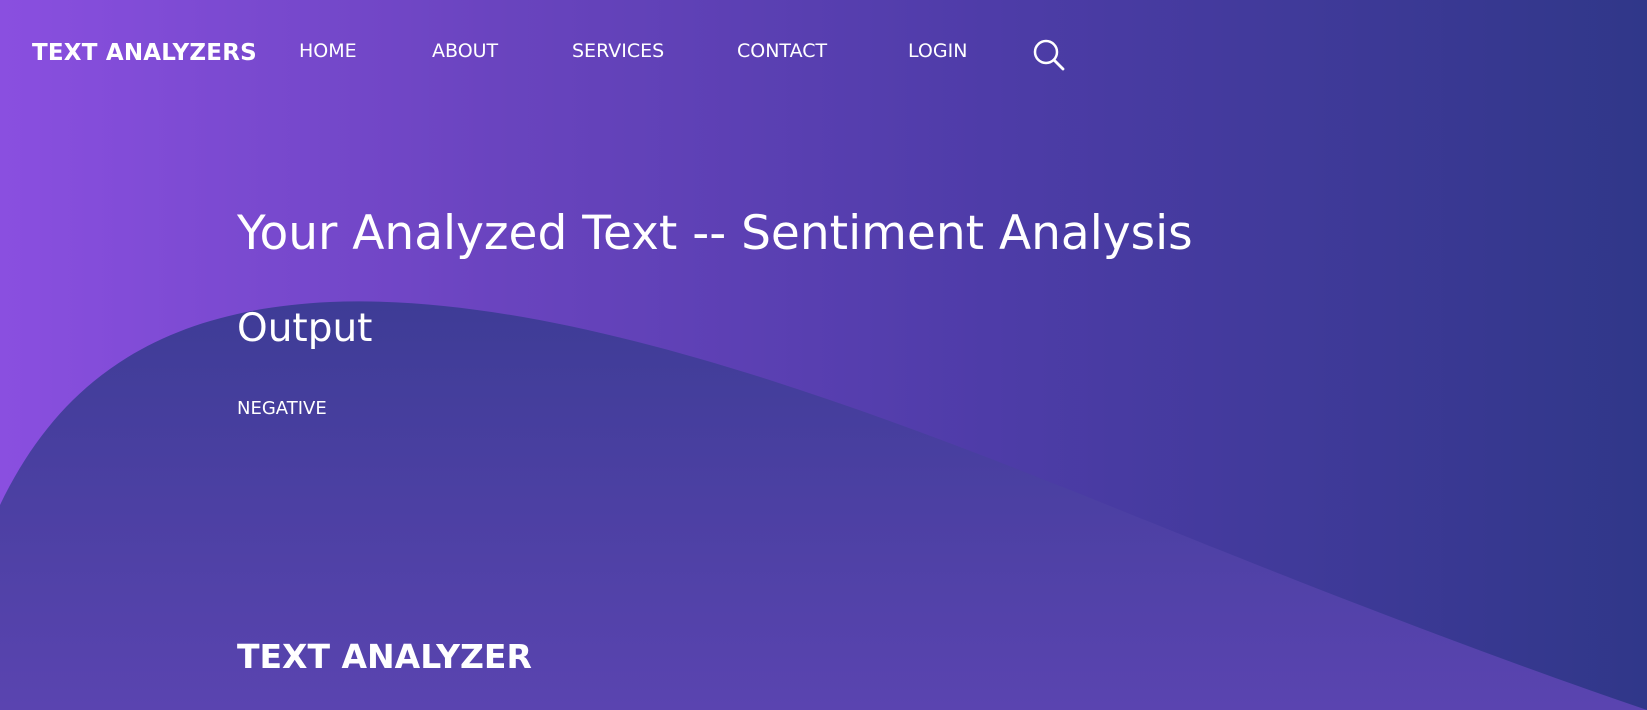 Image resolution: width=1647 pixels, height=710 pixels. What do you see at coordinates (1049, 55) in the screenshot?
I see `search-icon` at bounding box center [1049, 55].